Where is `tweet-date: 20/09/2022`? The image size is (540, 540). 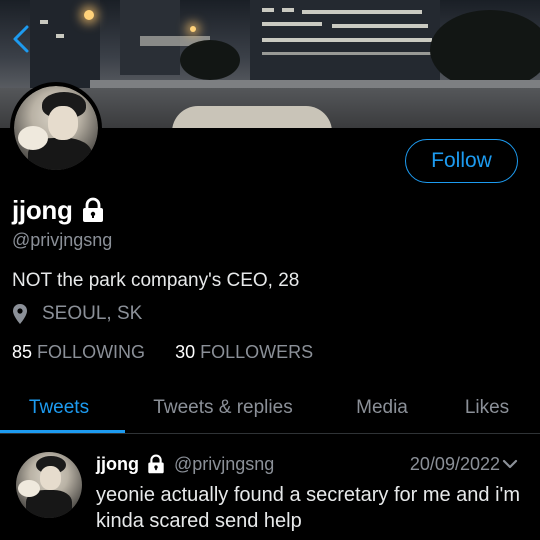 tweet-date: 20/09/2022 is located at coordinates (454, 463).